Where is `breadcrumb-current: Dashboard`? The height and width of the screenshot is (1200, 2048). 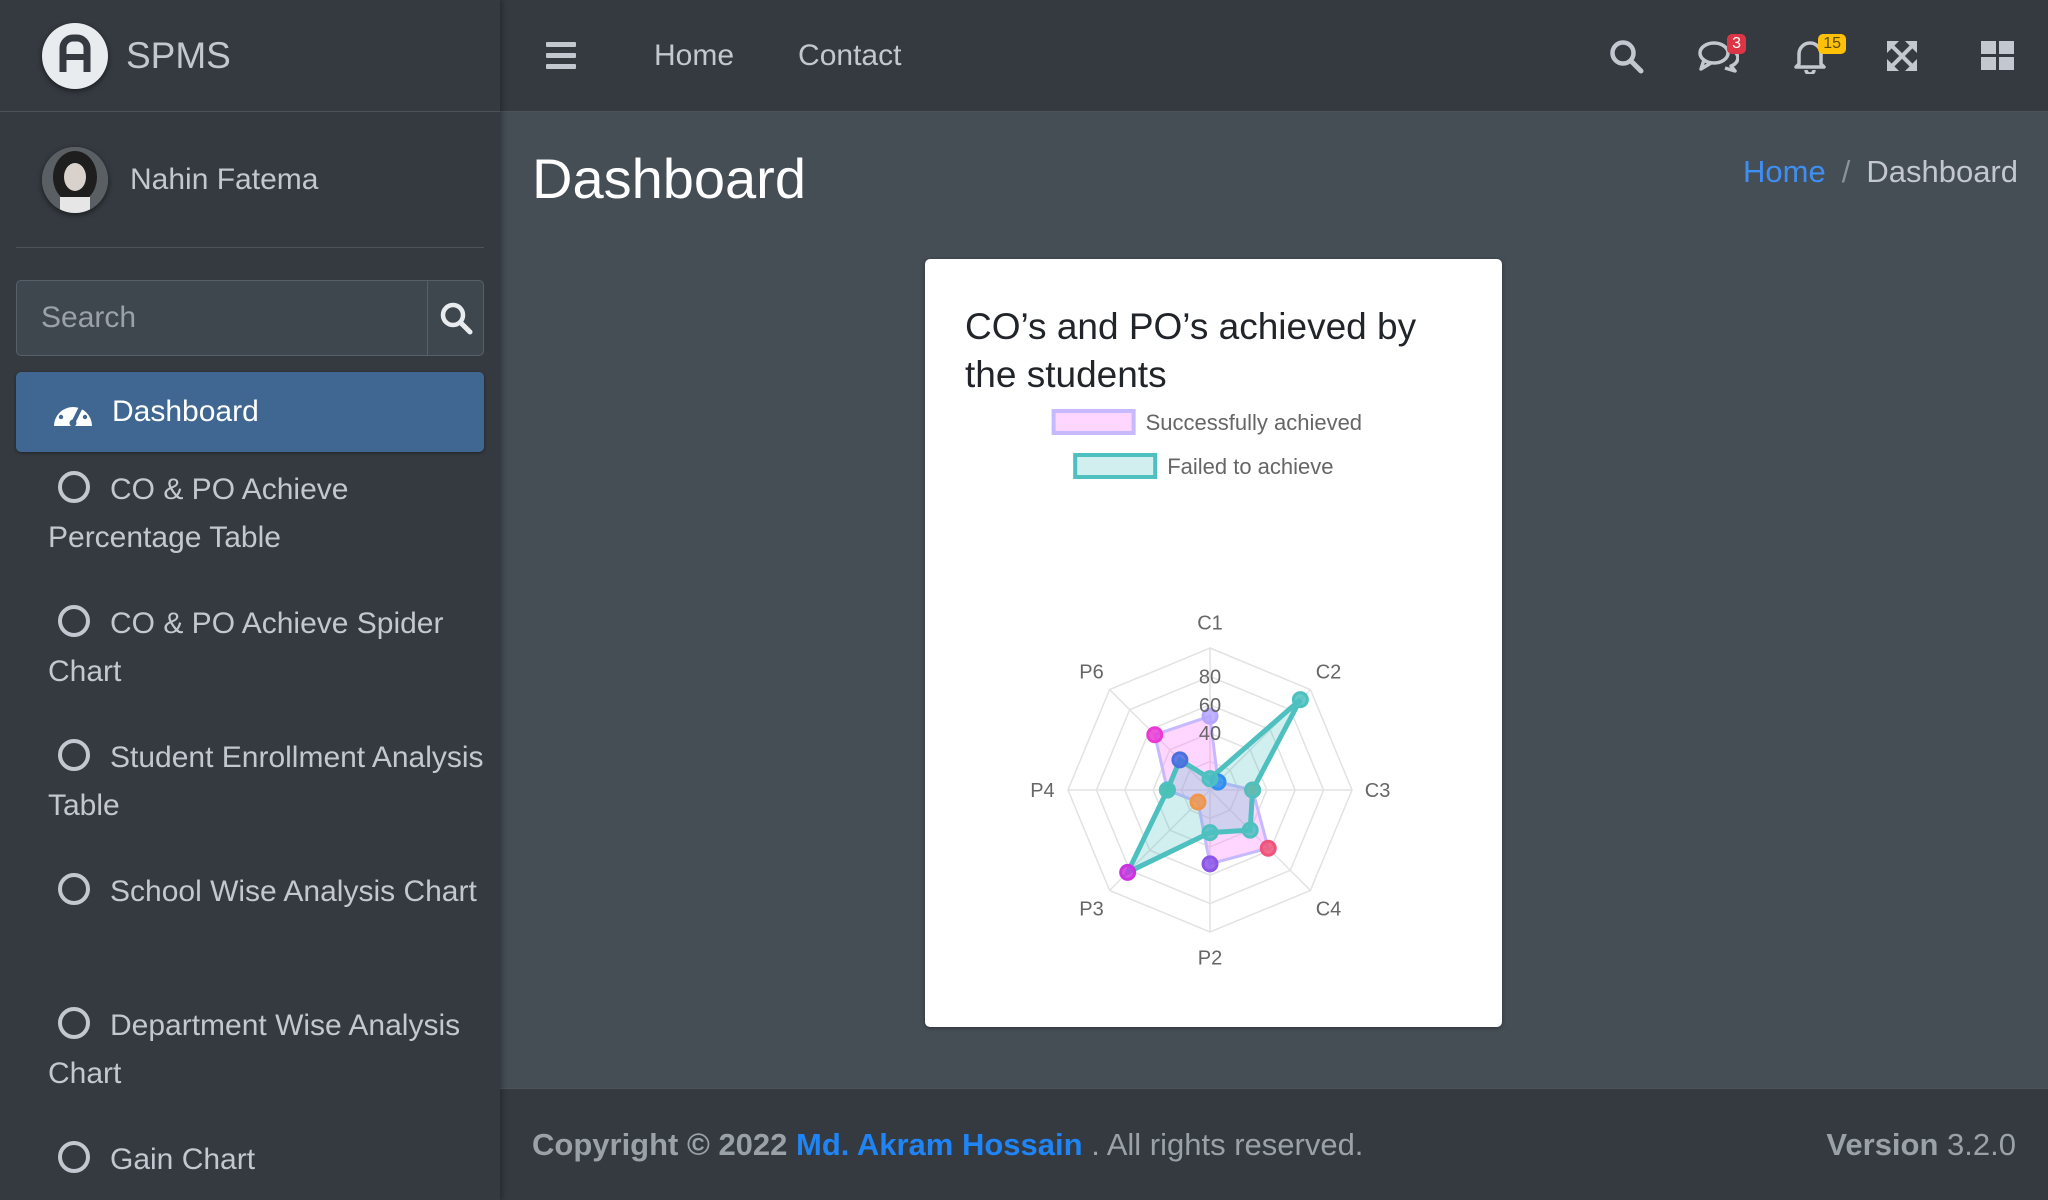 breadcrumb-current: Dashboard is located at coordinates (1942, 171).